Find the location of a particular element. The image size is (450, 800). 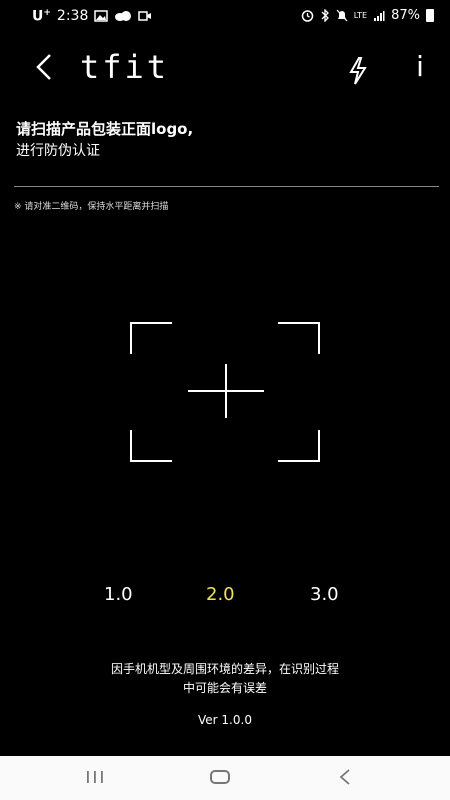

battery-percent: 87% is located at coordinates (405, 15).